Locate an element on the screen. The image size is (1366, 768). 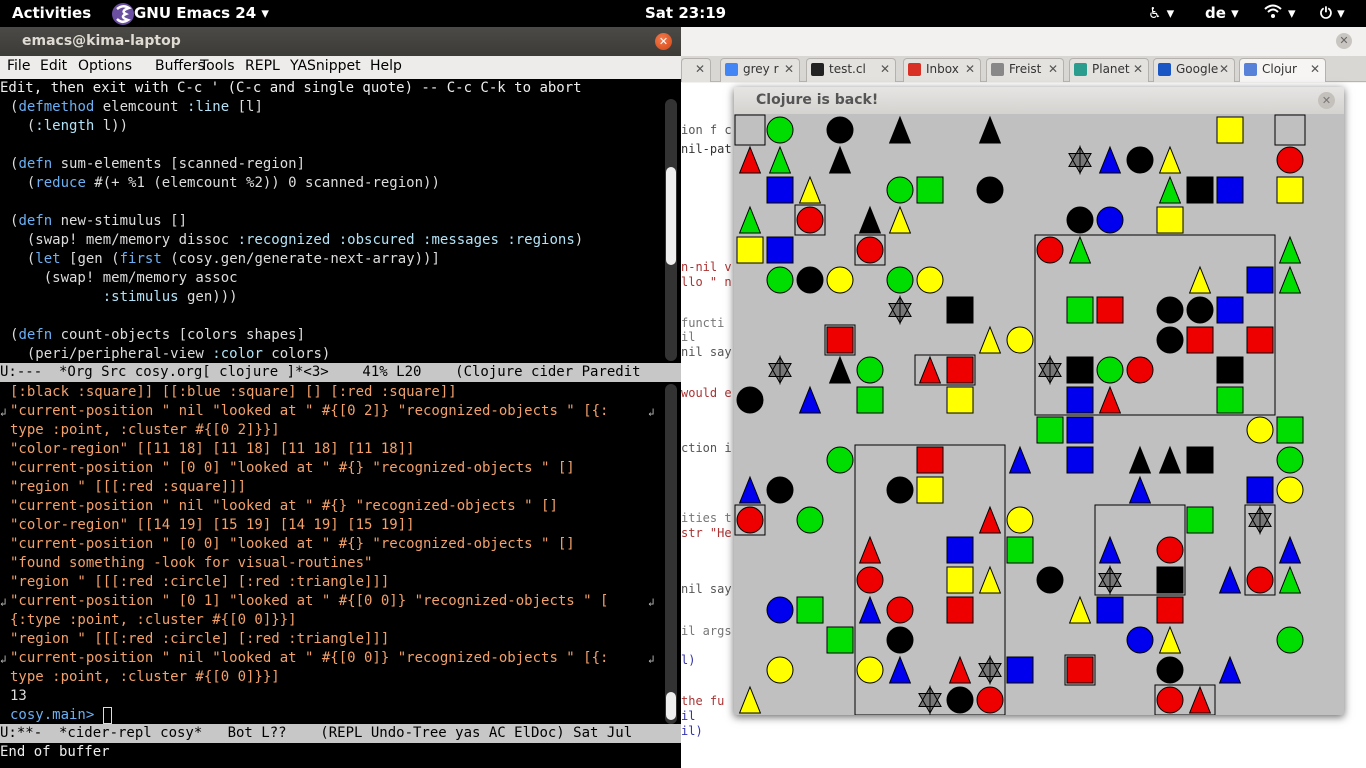
code-scrollbar is located at coordinates (671, 230).